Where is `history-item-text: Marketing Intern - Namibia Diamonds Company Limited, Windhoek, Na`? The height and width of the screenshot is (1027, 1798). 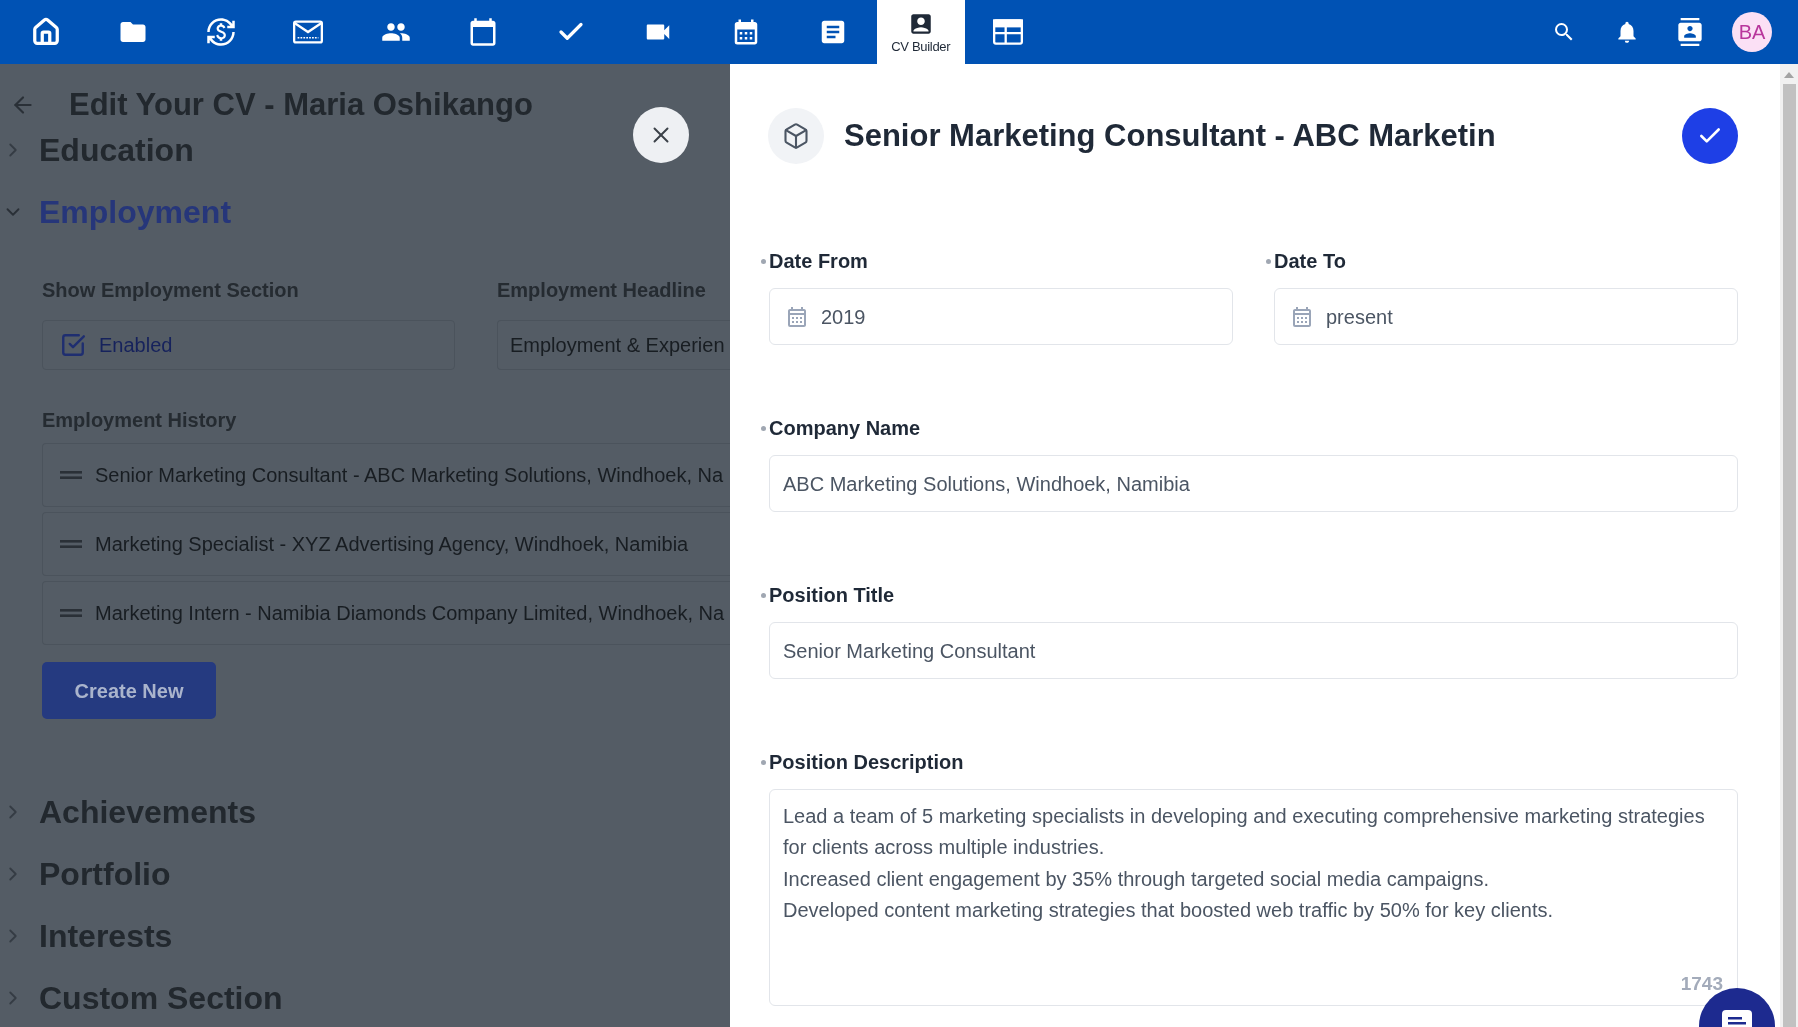
history-item-text: Marketing Intern - Namibia Diamonds Company Limited, Windhoek, Na is located at coordinates (410, 613).